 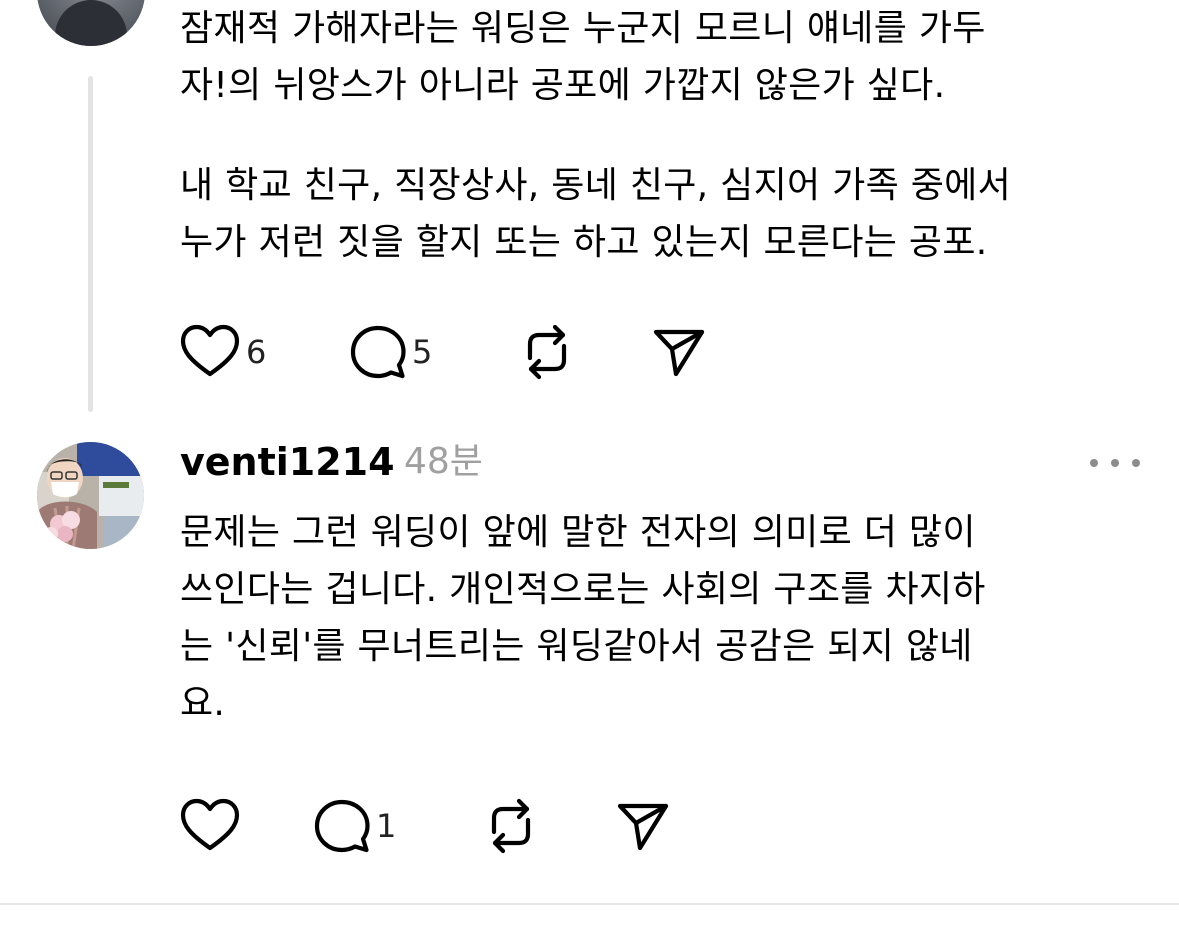 I want to click on section-divider, so click(x=589, y=904).